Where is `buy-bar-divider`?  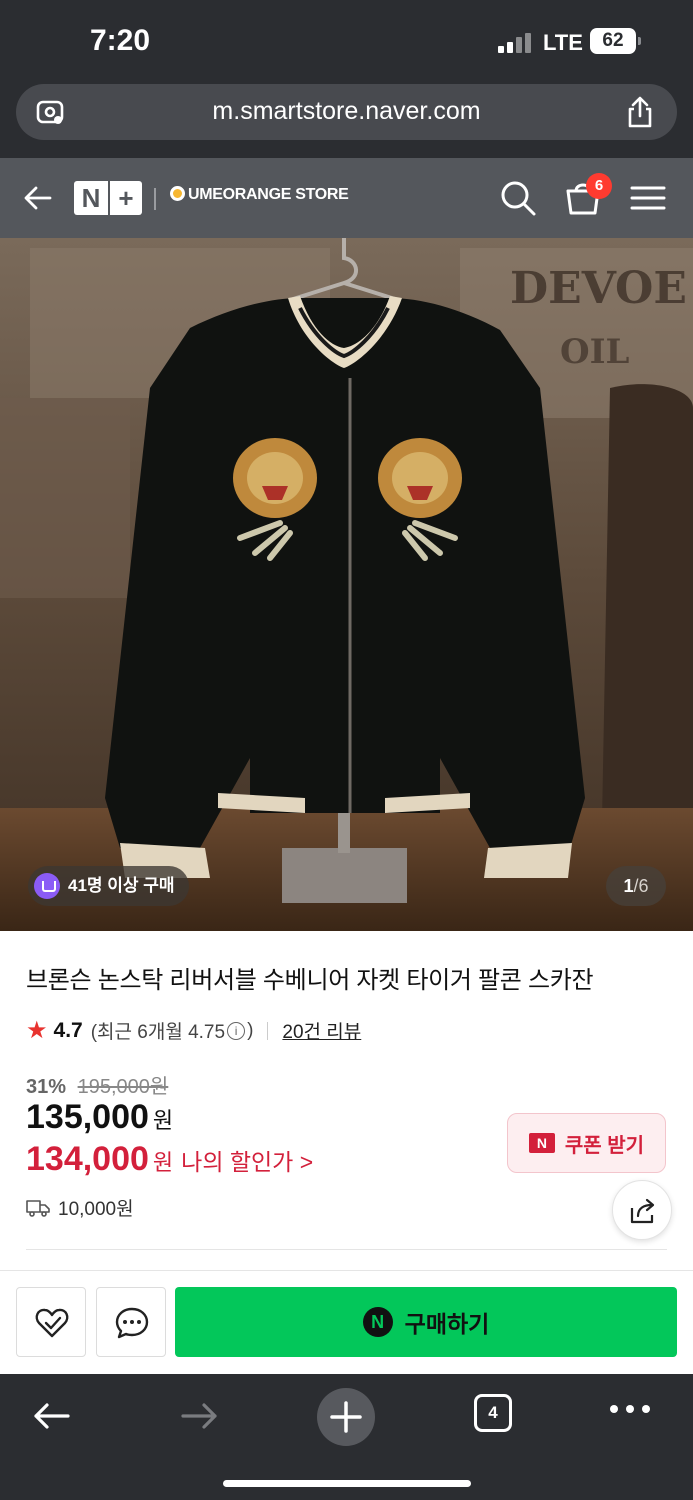 buy-bar-divider is located at coordinates (346, 1270).